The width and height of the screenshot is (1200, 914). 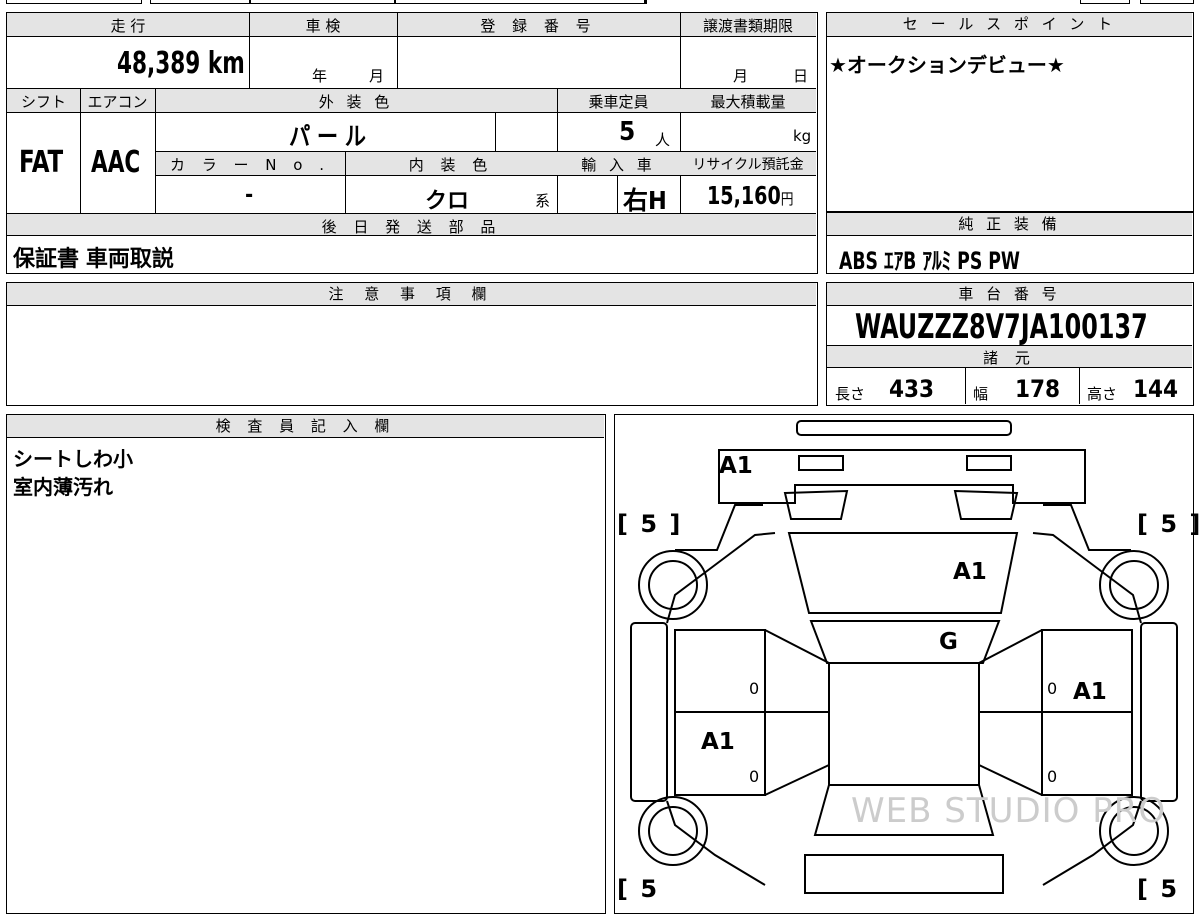 I want to click on inspector-label: 検 査 員 記 入 欄, so click(x=305, y=426).